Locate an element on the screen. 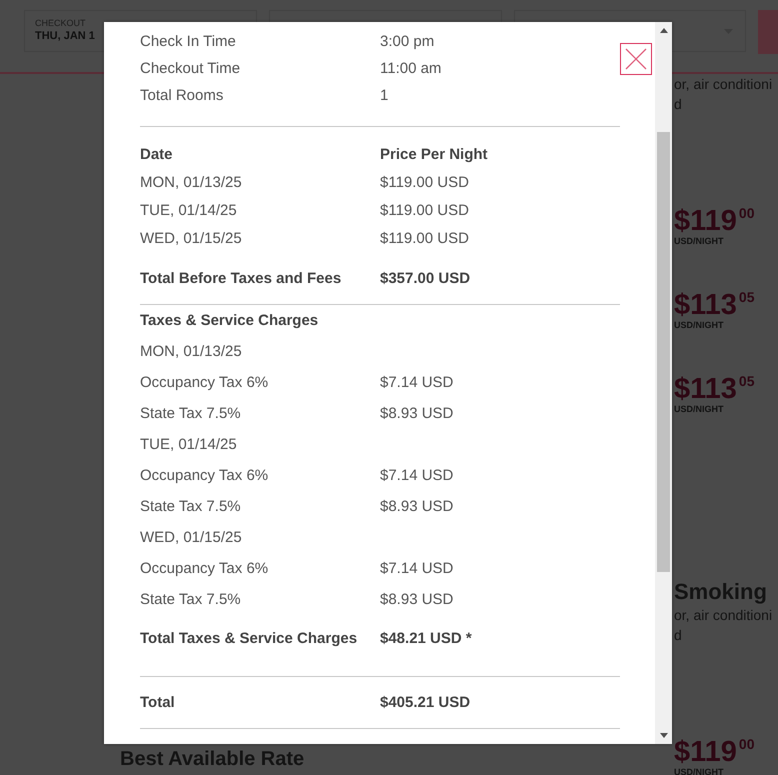 The height and width of the screenshot is (775, 778). tax-date: WED, 01/15/25 is located at coordinates (191, 538).